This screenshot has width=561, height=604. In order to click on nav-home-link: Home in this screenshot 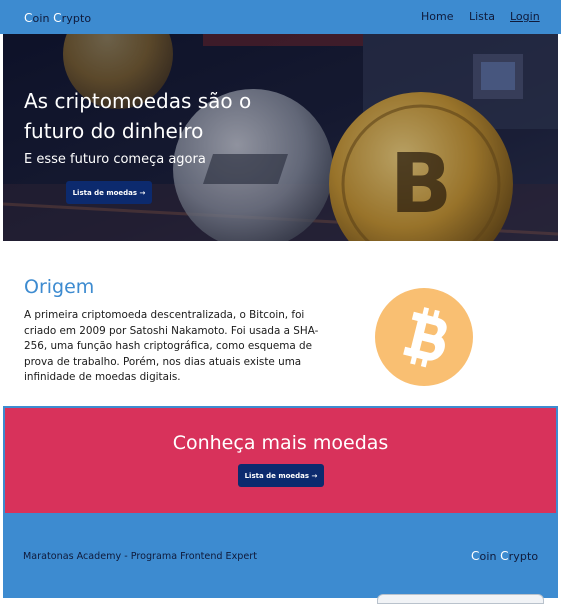, I will do `click(437, 16)`.